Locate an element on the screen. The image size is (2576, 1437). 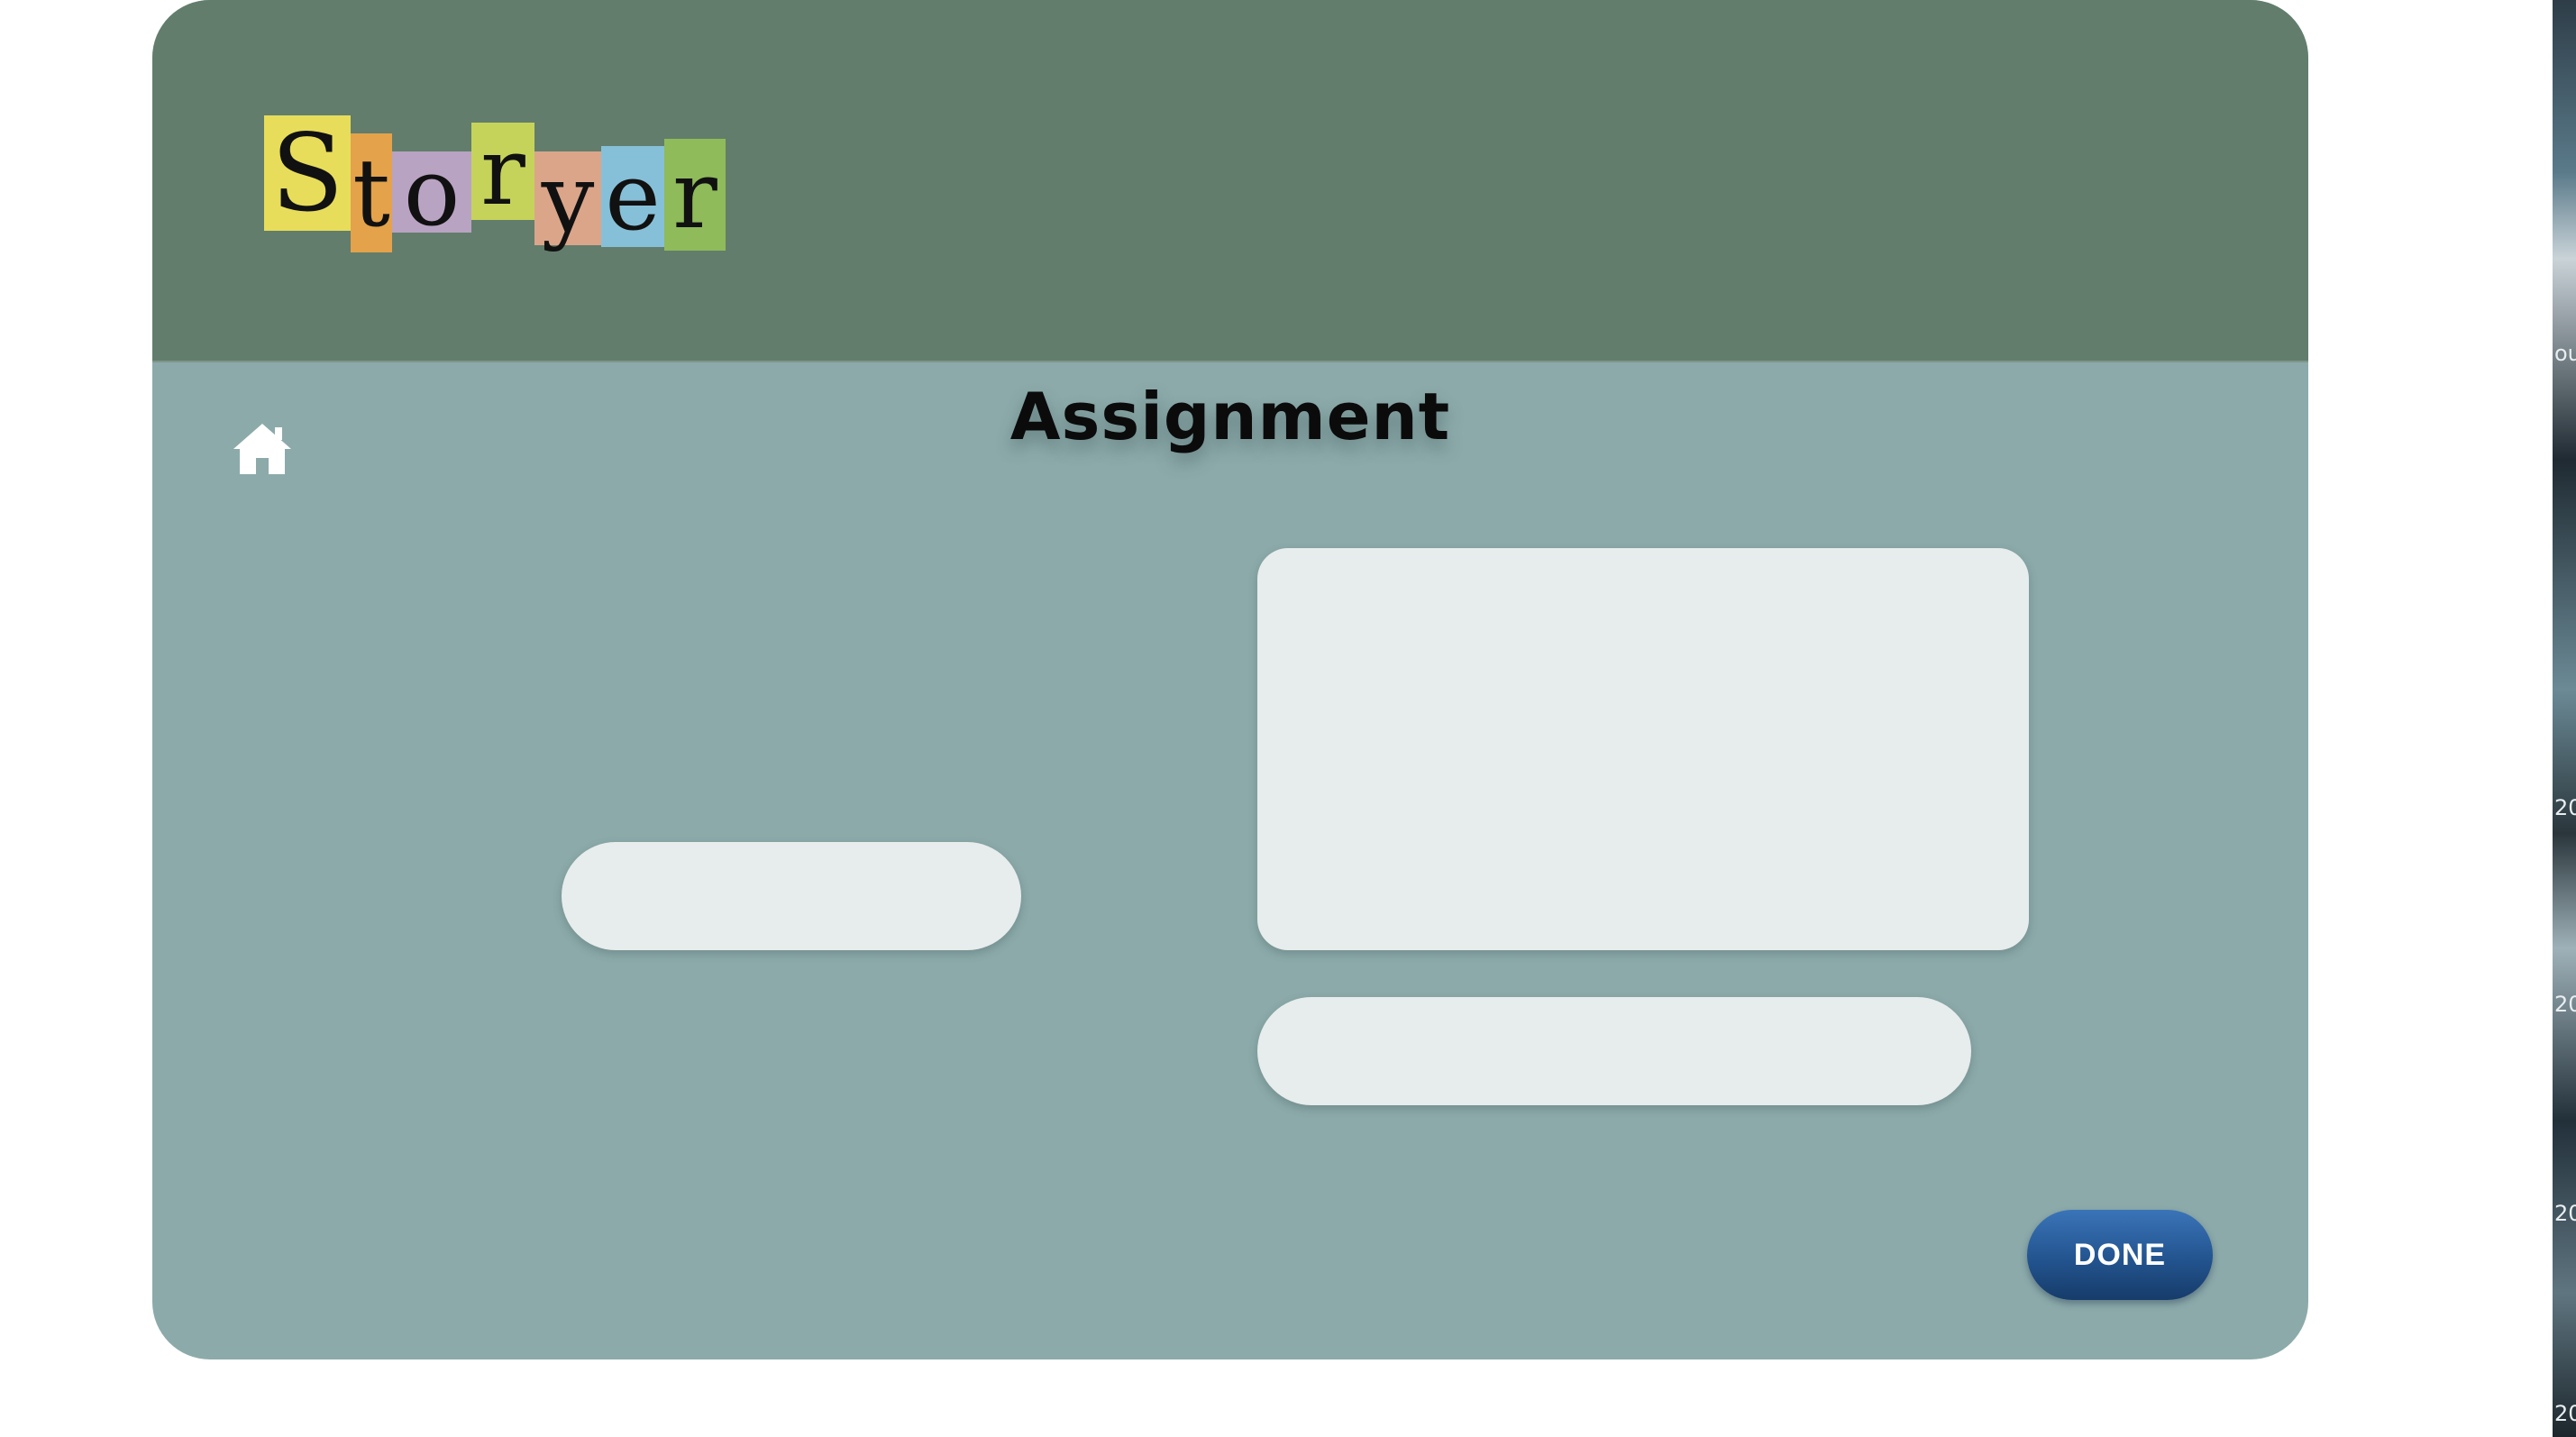
page-title: Assignment is located at coordinates (1230, 417).